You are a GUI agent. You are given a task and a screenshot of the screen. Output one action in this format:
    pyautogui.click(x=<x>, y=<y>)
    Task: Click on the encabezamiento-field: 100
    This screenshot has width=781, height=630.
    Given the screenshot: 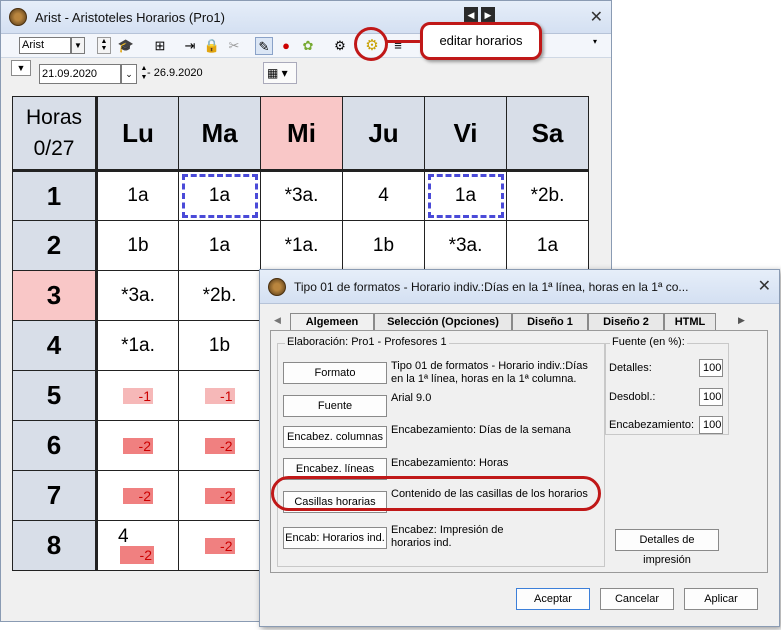 What is the action you would take?
    pyautogui.click(x=711, y=425)
    